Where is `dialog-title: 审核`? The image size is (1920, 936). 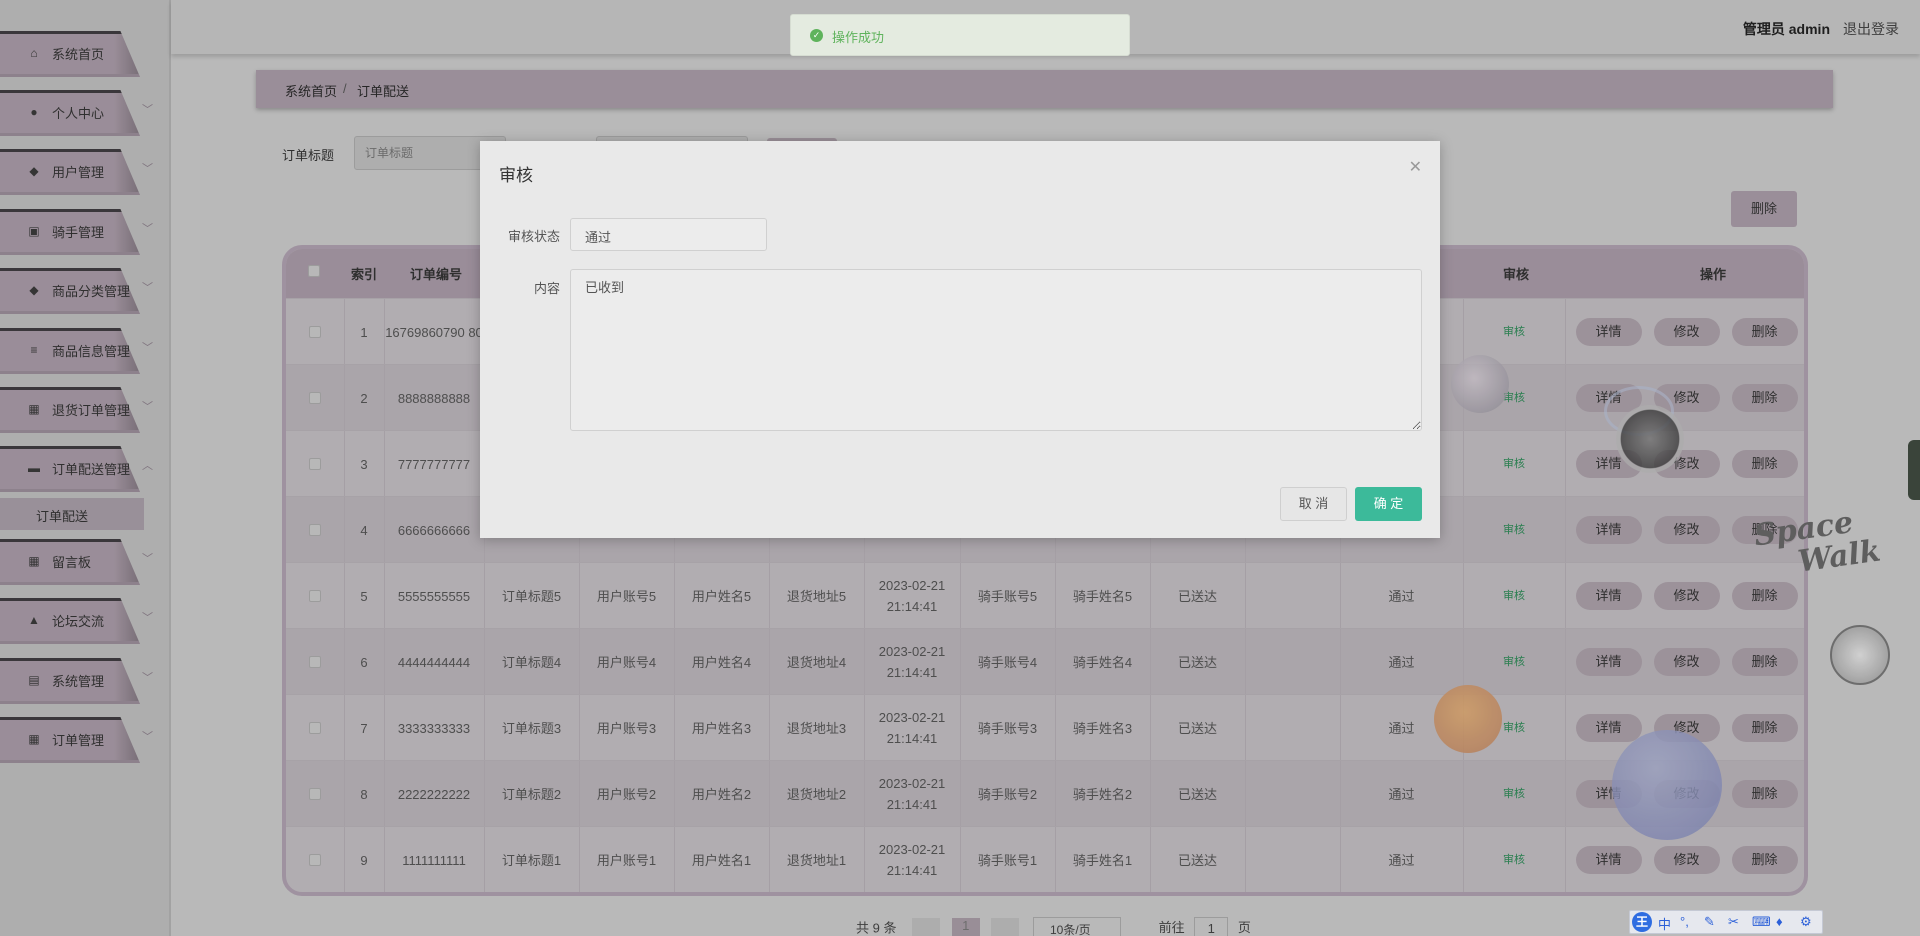 dialog-title: 审核 is located at coordinates (516, 175).